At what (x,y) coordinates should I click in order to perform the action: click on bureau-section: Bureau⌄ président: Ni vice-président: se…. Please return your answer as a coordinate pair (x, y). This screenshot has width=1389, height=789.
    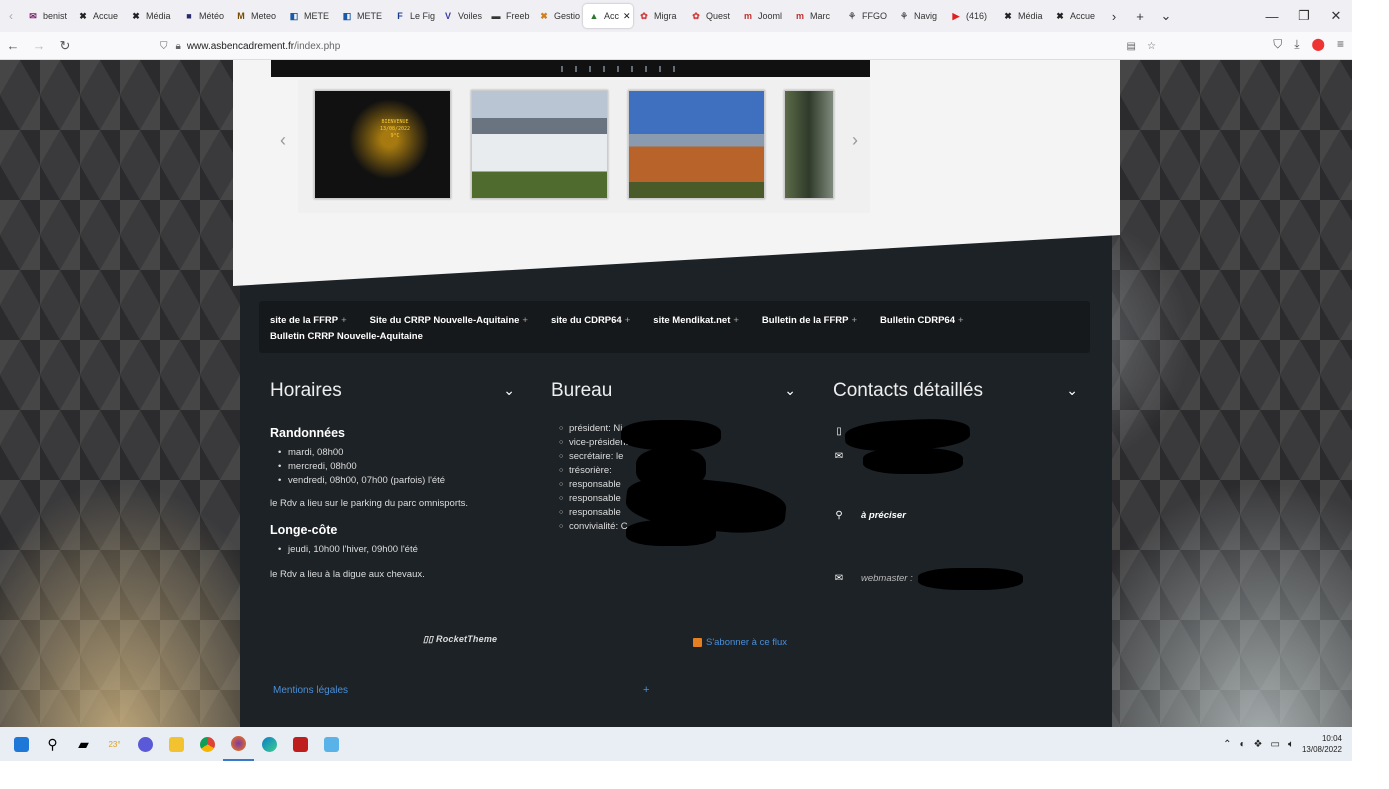
    Looking at the image, I should click on (673, 463).